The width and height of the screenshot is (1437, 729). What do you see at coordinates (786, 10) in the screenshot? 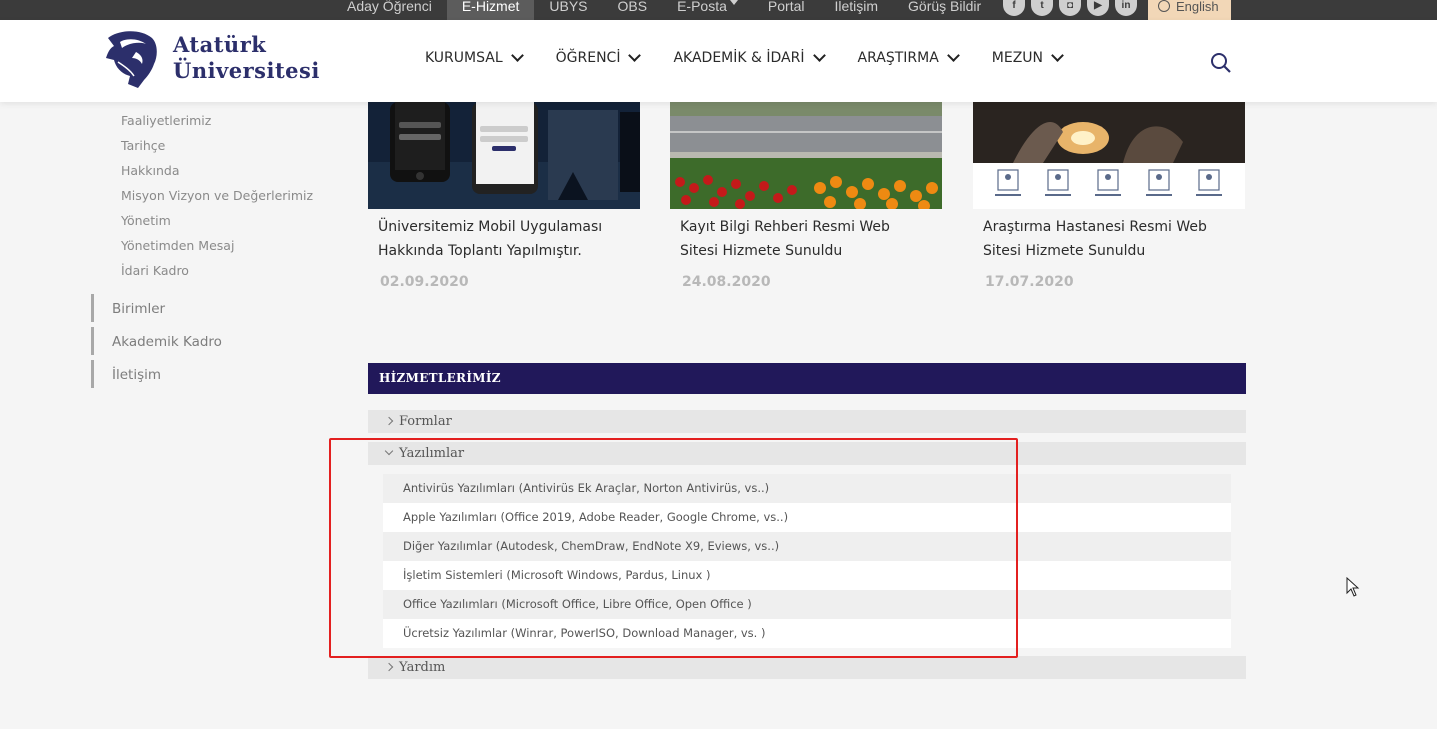
I see `toplink-portal: Portal` at bounding box center [786, 10].